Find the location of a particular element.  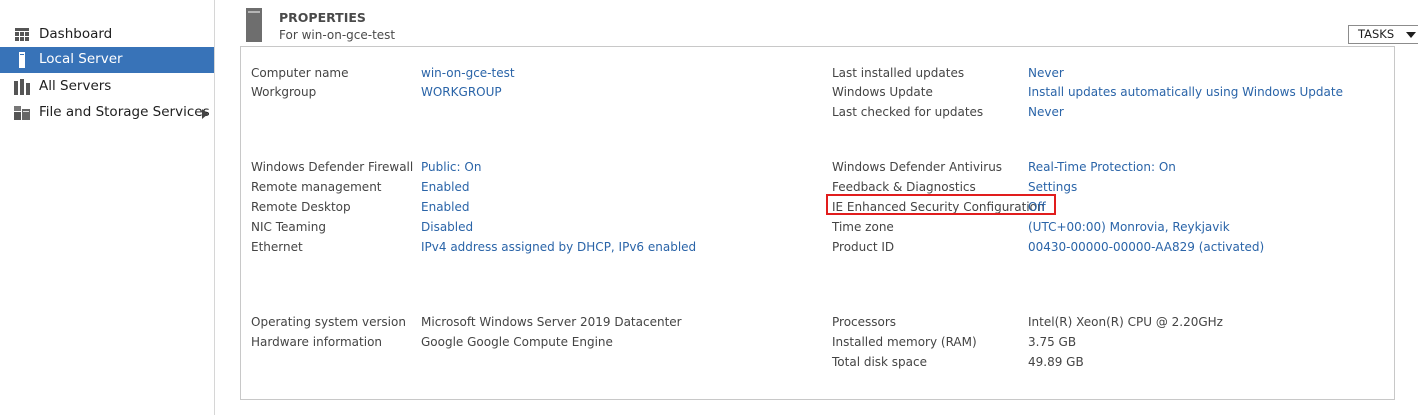

property-value: Microsoft Windows Server 2019 Datacenter is located at coordinates (551, 322).